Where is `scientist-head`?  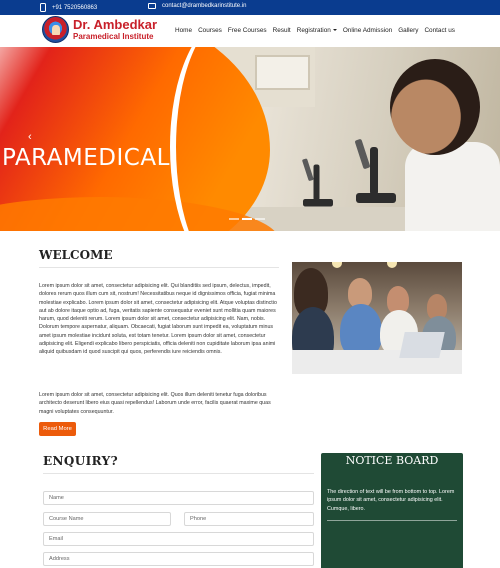
scientist-head is located at coordinates (435, 107).